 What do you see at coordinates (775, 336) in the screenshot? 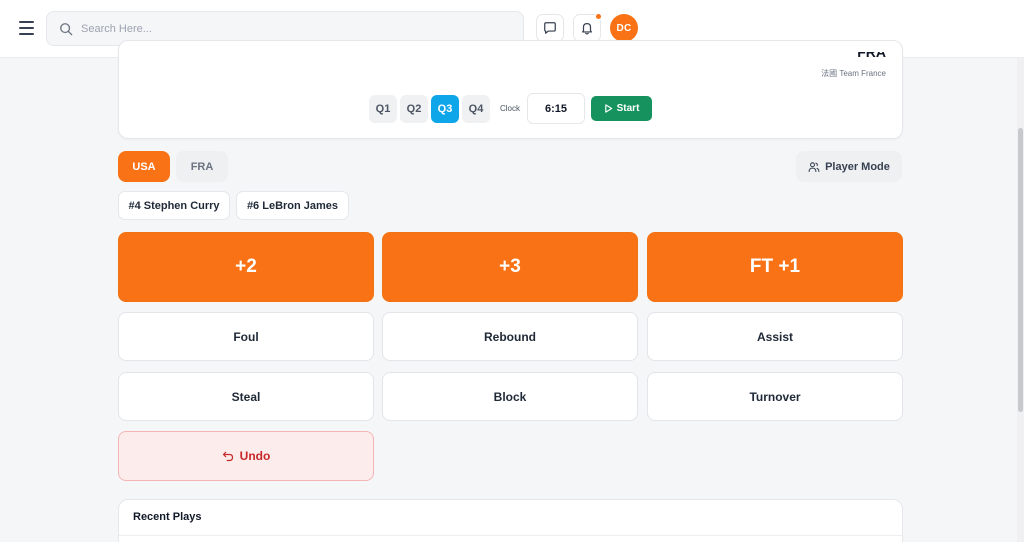
I see `assist-button: Assist` at bounding box center [775, 336].